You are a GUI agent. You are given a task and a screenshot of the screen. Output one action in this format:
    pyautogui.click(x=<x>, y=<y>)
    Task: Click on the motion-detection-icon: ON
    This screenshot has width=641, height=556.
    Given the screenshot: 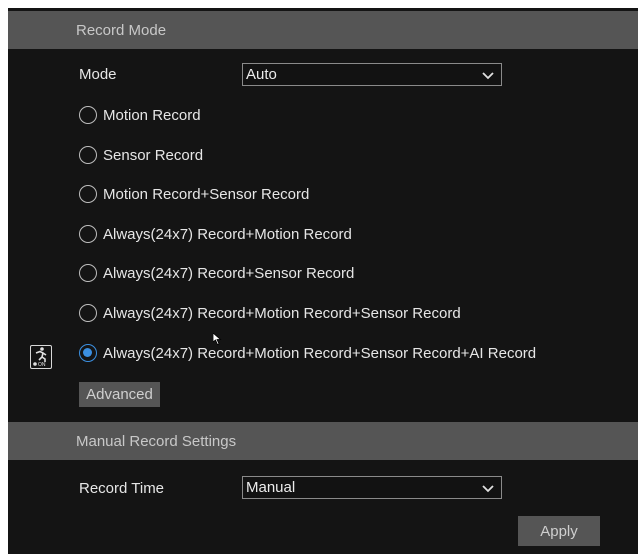 What is the action you would take?
    pyautogui.click(x=41, y=357)
    